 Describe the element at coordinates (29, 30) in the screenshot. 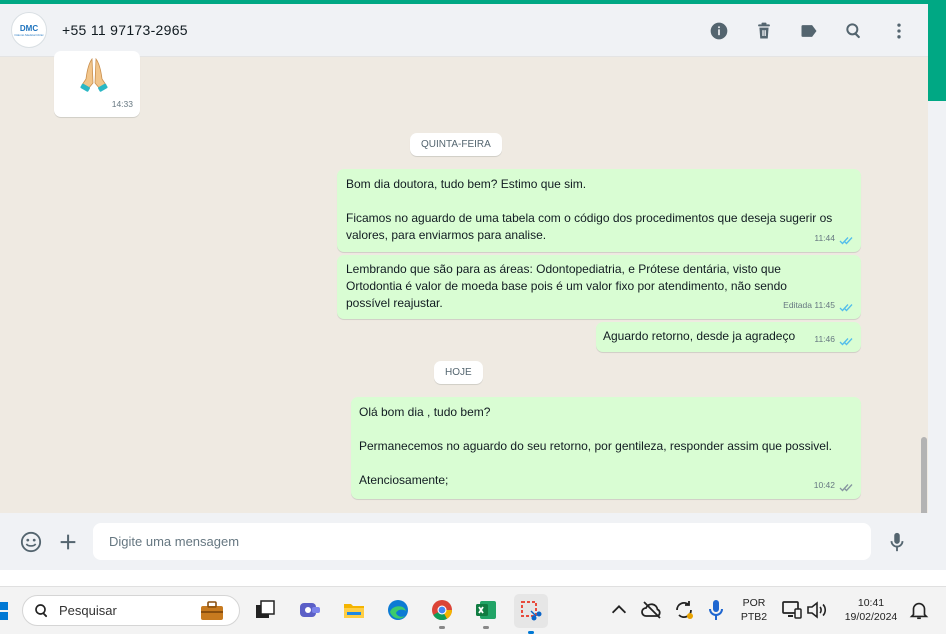

I see `contact-avatar: DMC Odonto Medical Clinic` at that location.